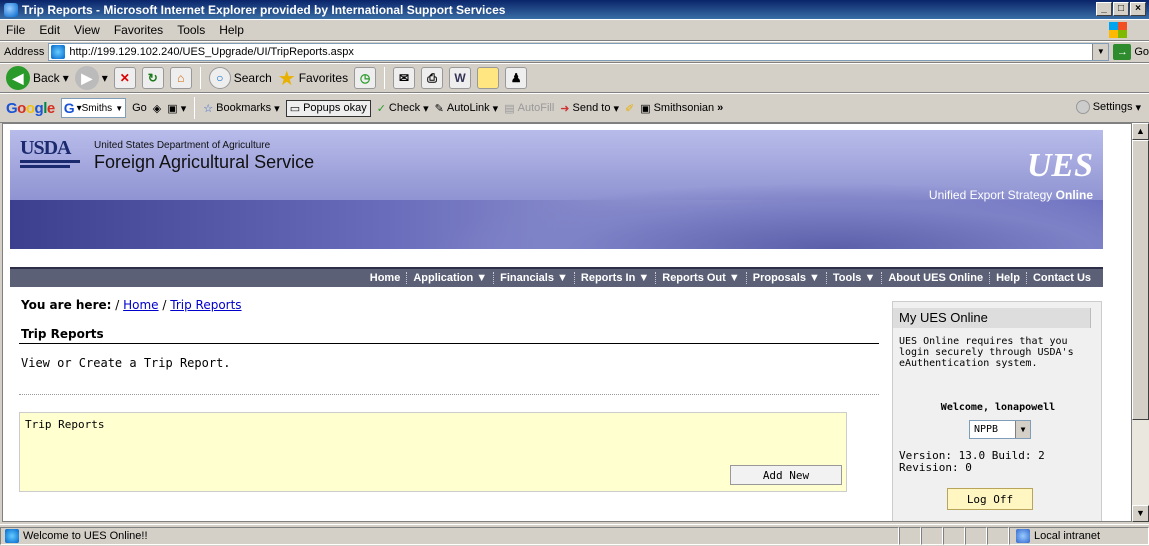 The width and height of the screenshot is (1149, 546). Describe the element at coordinates (1140, 513) in the screenshot. I see `scroll-down-icon: ▼` at that location.